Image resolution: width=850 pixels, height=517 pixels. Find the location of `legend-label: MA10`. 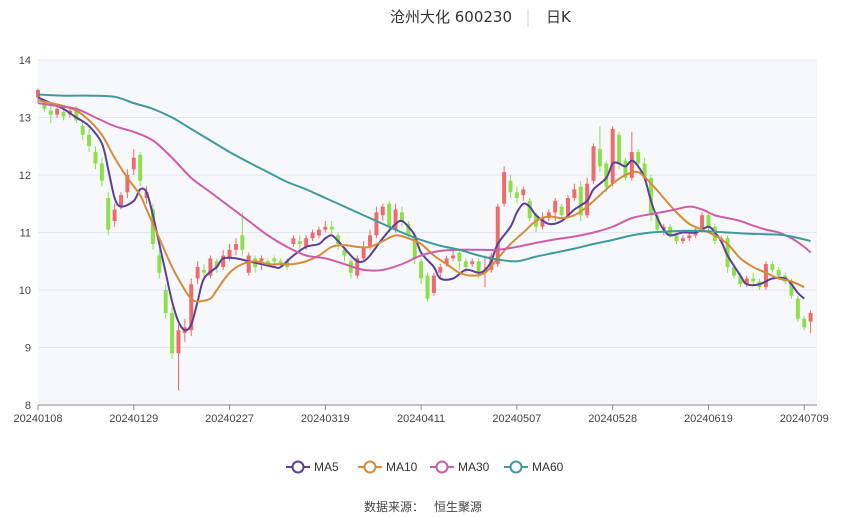

legend-label: MA10 is located at coordinates (402, 467).